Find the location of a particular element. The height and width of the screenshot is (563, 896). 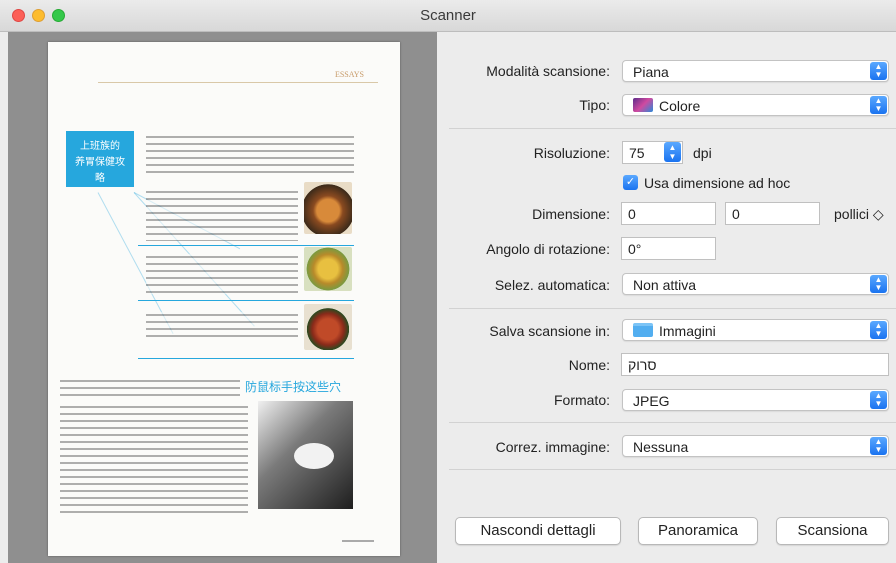

format-popup: JPEG ▲ ▼ is located at coordinates (755, 400).